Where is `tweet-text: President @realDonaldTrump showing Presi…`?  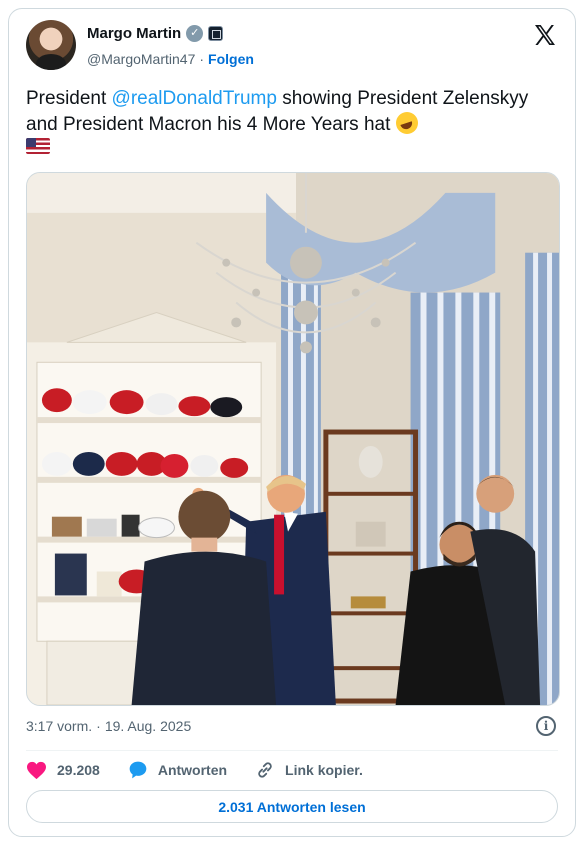
tweet-text: President @realDonaldTrump showing Presi… is located at coordinates (291, 112).